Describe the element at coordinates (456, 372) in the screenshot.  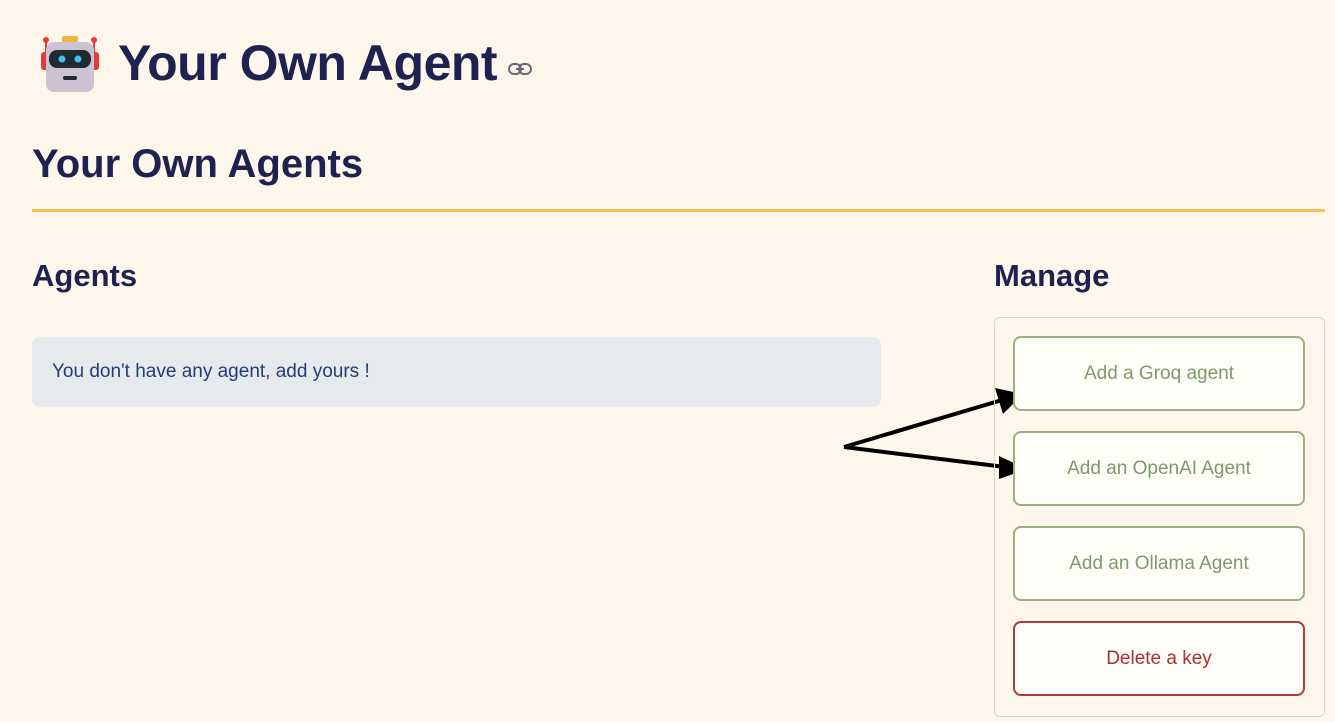
I see `empty-agents-message: You don't have any agent, add yours !` at that location.